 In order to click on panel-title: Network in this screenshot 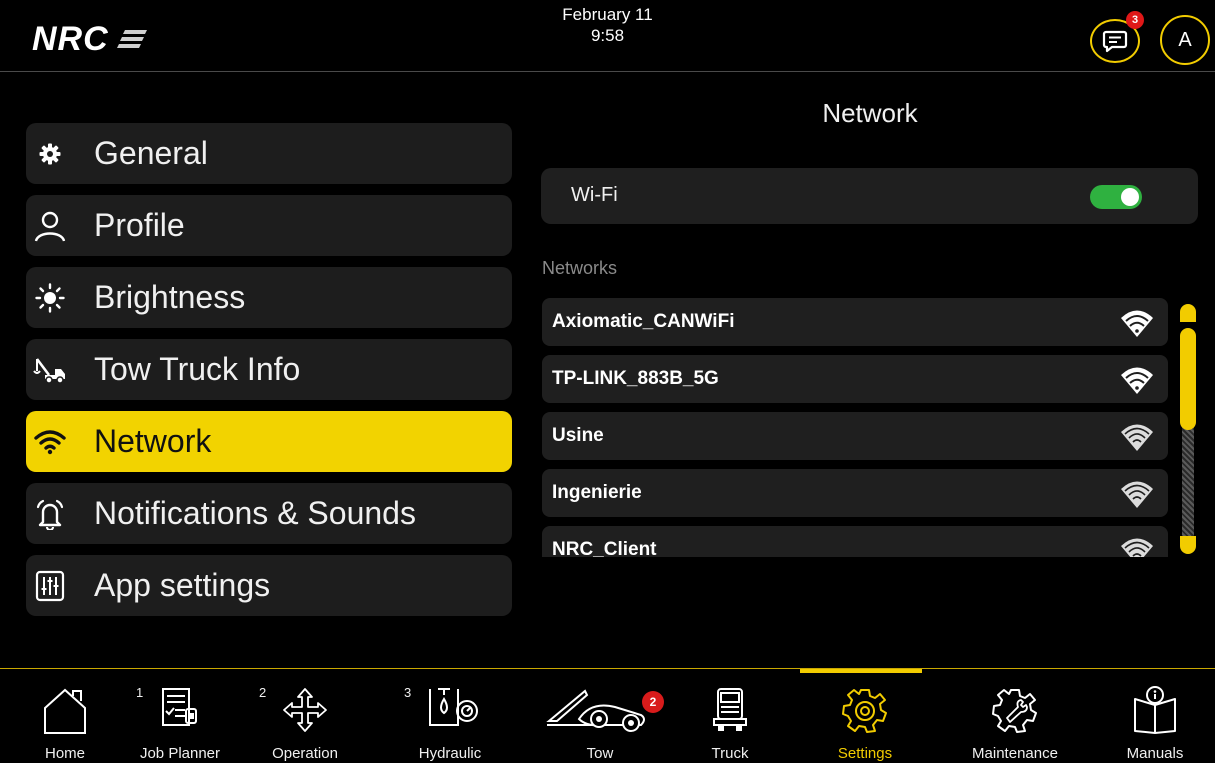, I will do `click(870, 113)`.